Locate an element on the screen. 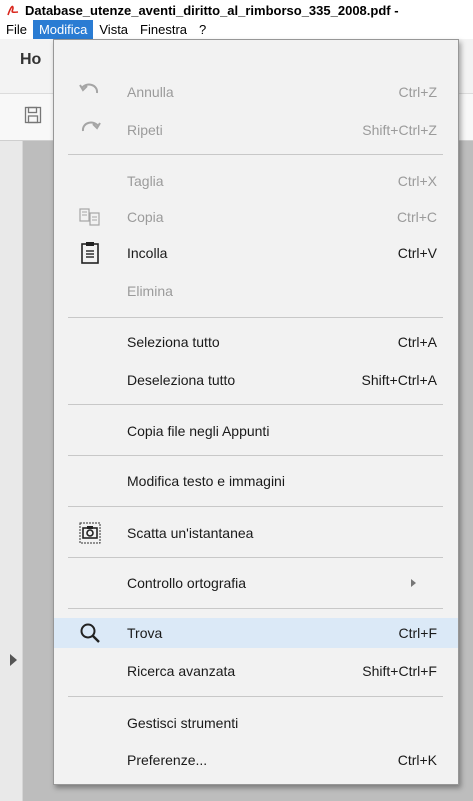  menu-file: File is located at coordinates (16, 29).